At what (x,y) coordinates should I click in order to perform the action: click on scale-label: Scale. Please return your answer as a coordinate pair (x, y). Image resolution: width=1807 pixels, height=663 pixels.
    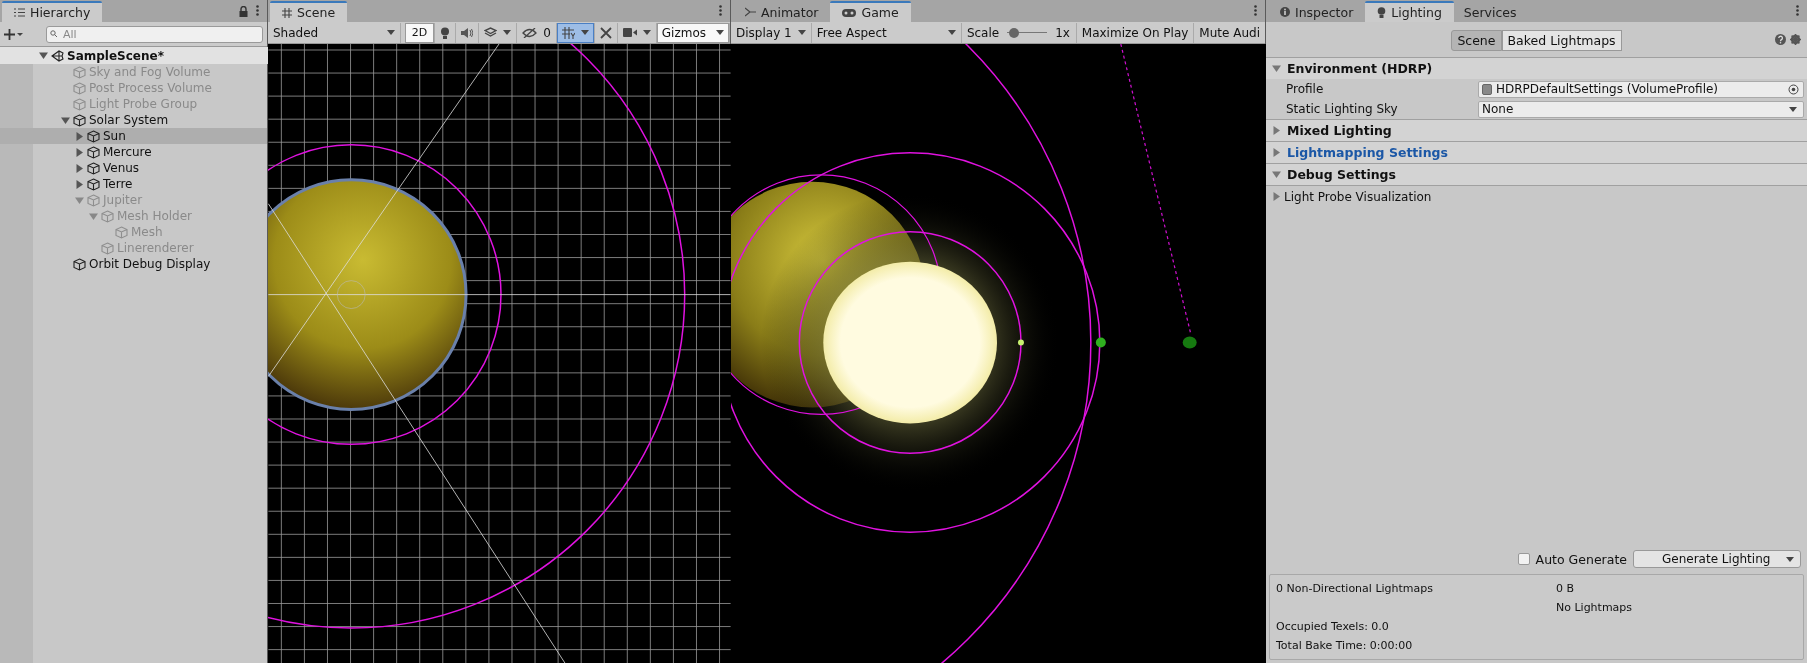
    Looking at the image, I should click on (983, 32).